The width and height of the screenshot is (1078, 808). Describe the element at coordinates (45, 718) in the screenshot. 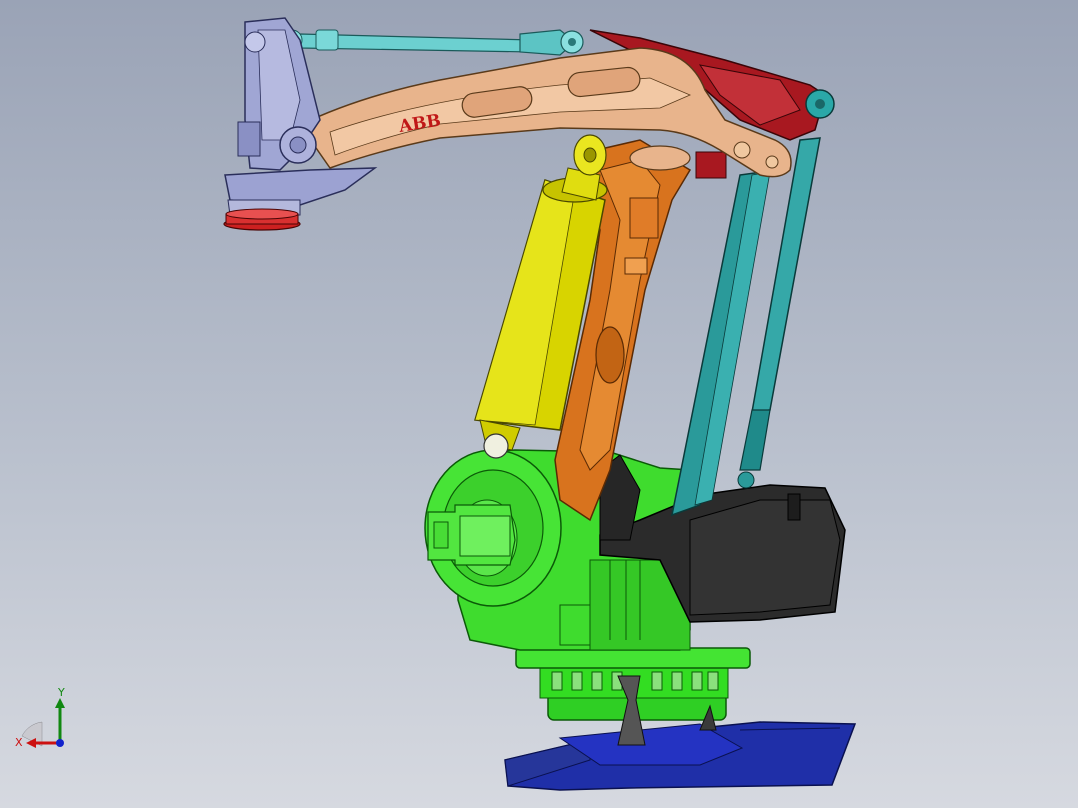

I see `view-orientation-triad: Y X` at that location.